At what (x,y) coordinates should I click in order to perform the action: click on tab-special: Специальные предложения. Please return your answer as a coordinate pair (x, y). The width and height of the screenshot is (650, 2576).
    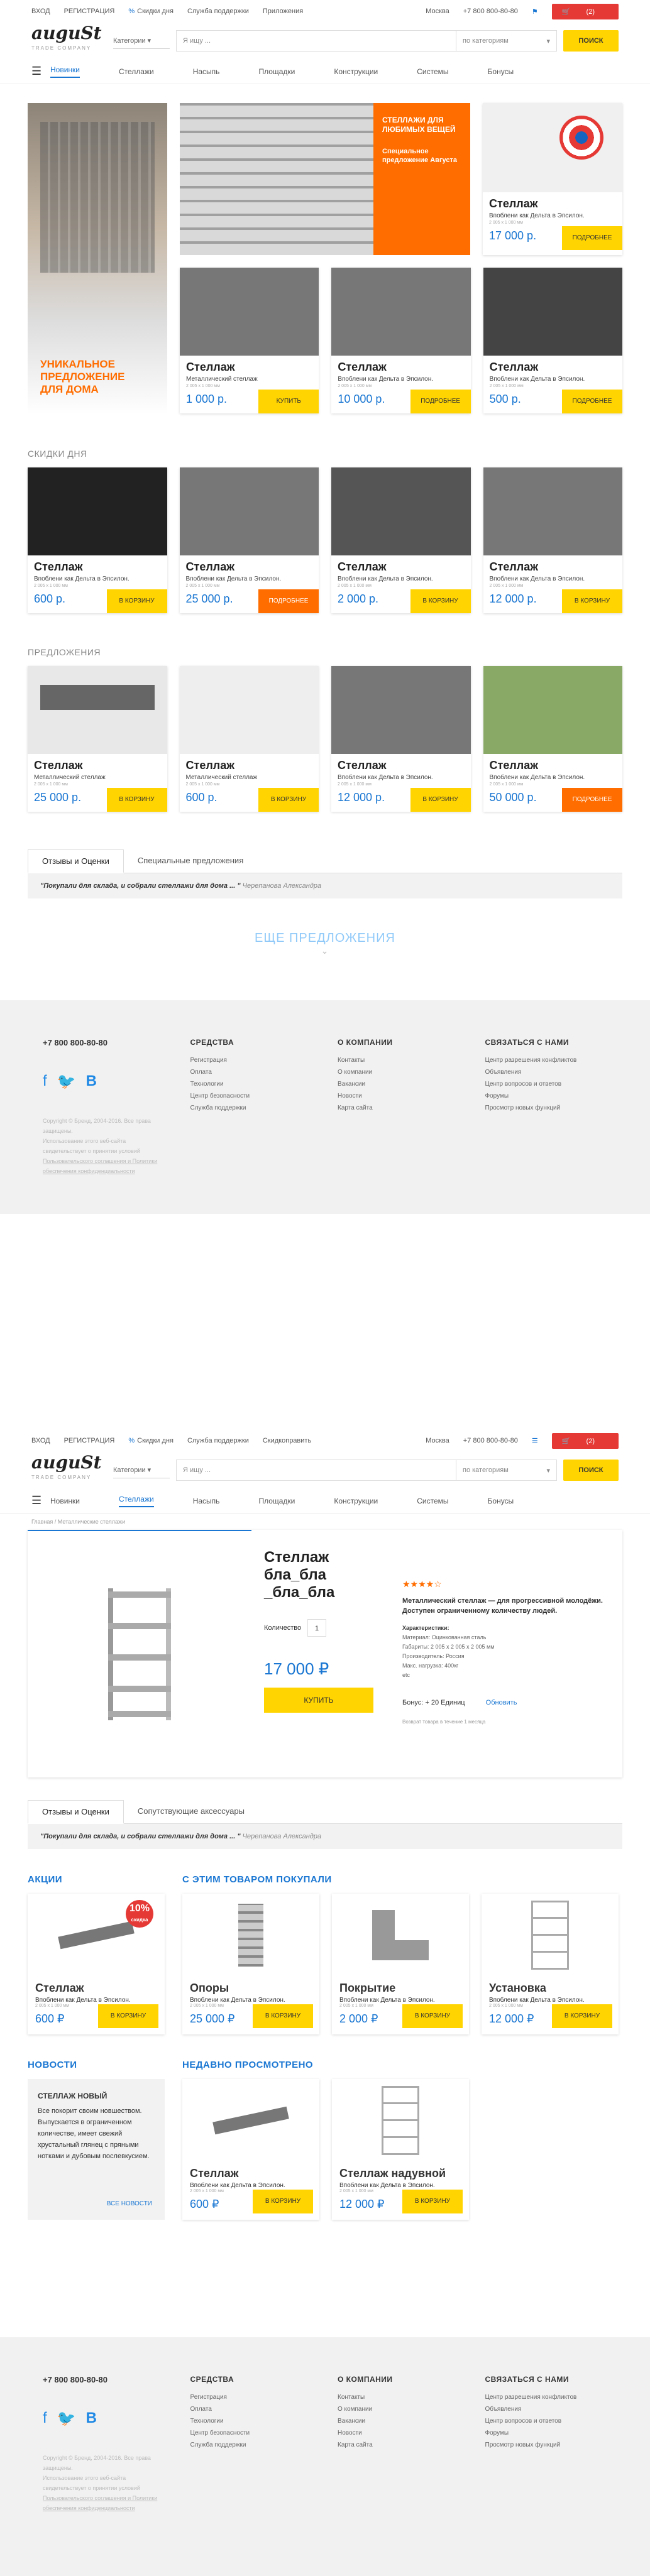
    Looking at the image, I should click on (190, 861).